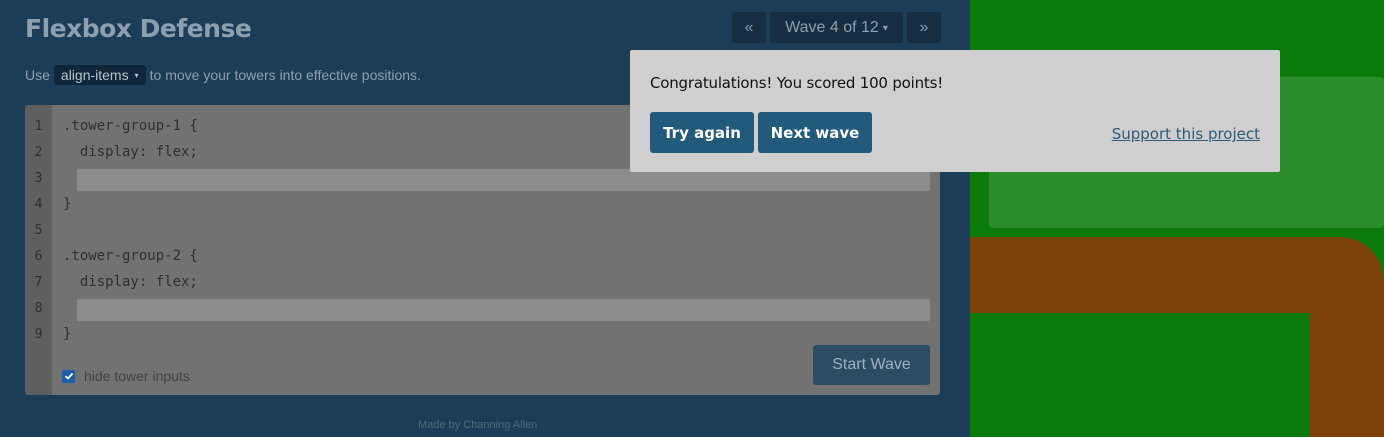 The width and height of the screenshot is (1384, 437). What do you see at coordinates (503, 310) in the screenshot?
I see `tower-group-2-input` at bounding box center [503, 310].